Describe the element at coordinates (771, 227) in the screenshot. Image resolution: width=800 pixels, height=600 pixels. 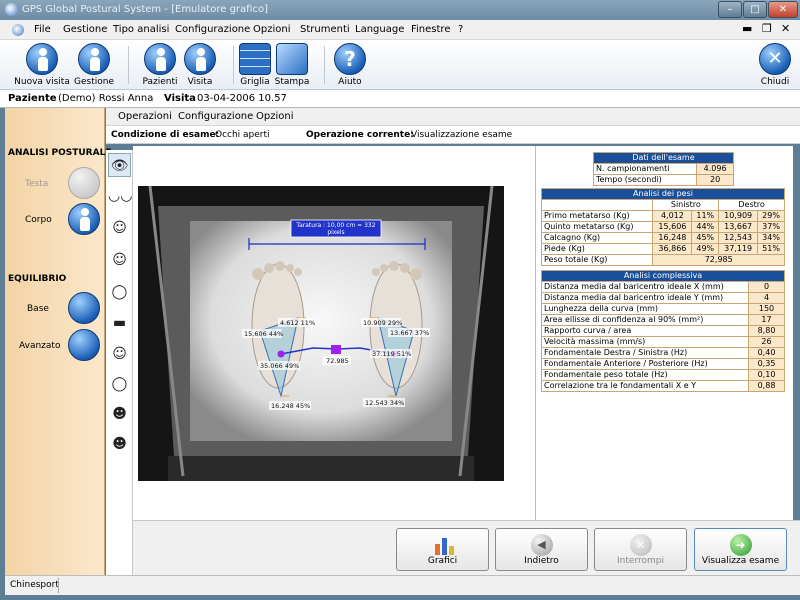
I see `pesi-right-percent: 37%` at that location.